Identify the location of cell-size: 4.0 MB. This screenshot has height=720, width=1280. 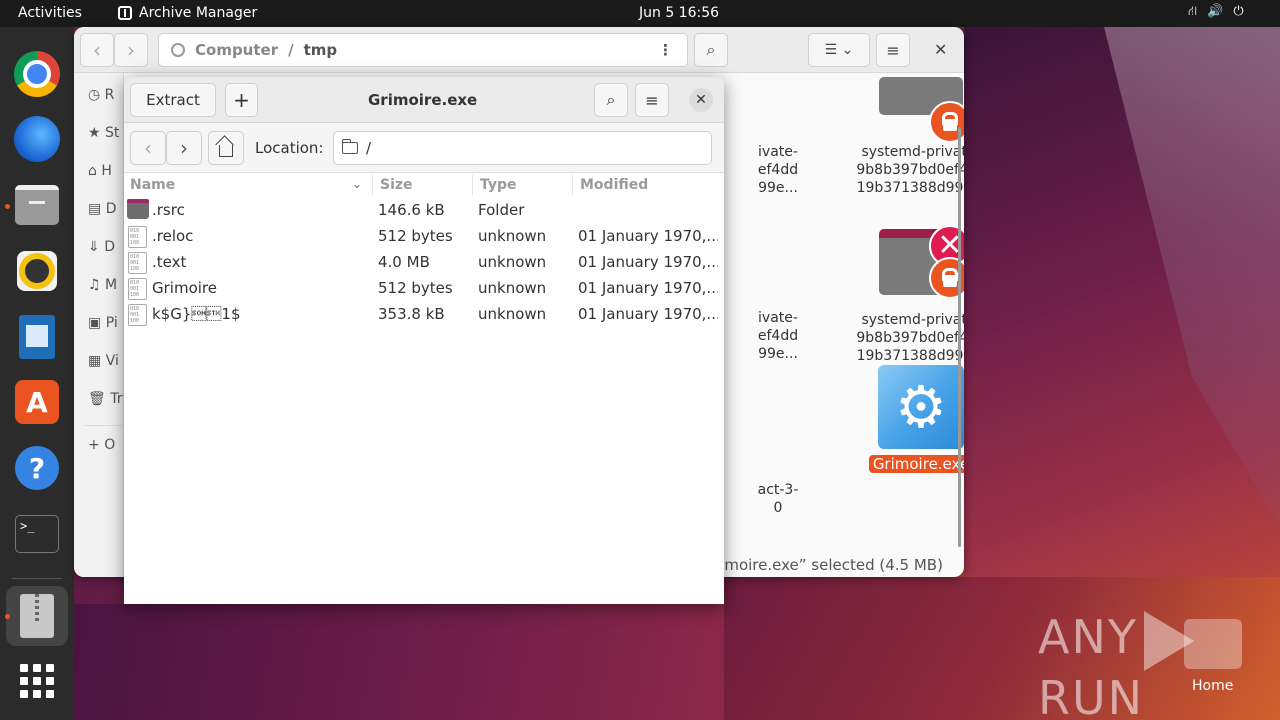
(404, 262).